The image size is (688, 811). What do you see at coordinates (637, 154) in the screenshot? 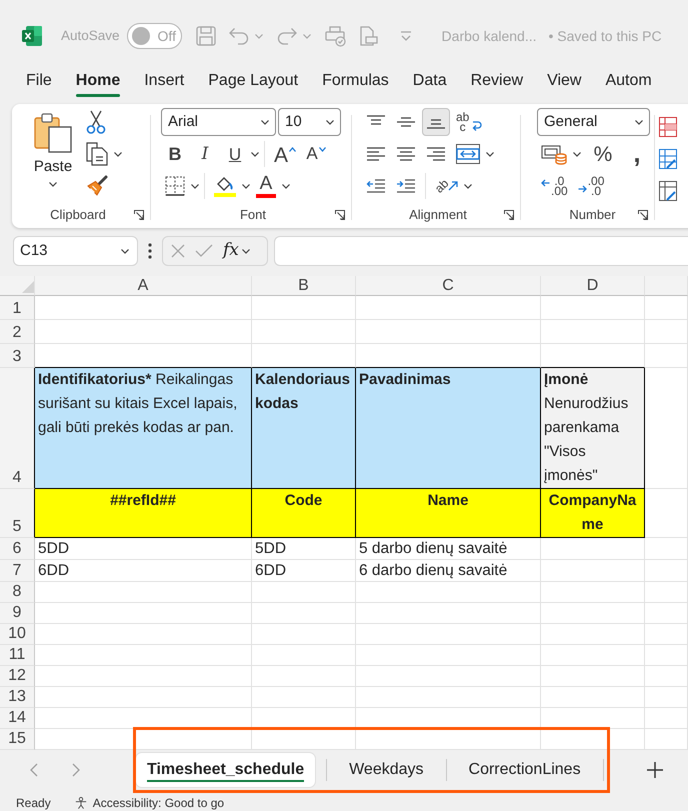
I see `comma-style-button: ,` at bounding box center [637, 154].